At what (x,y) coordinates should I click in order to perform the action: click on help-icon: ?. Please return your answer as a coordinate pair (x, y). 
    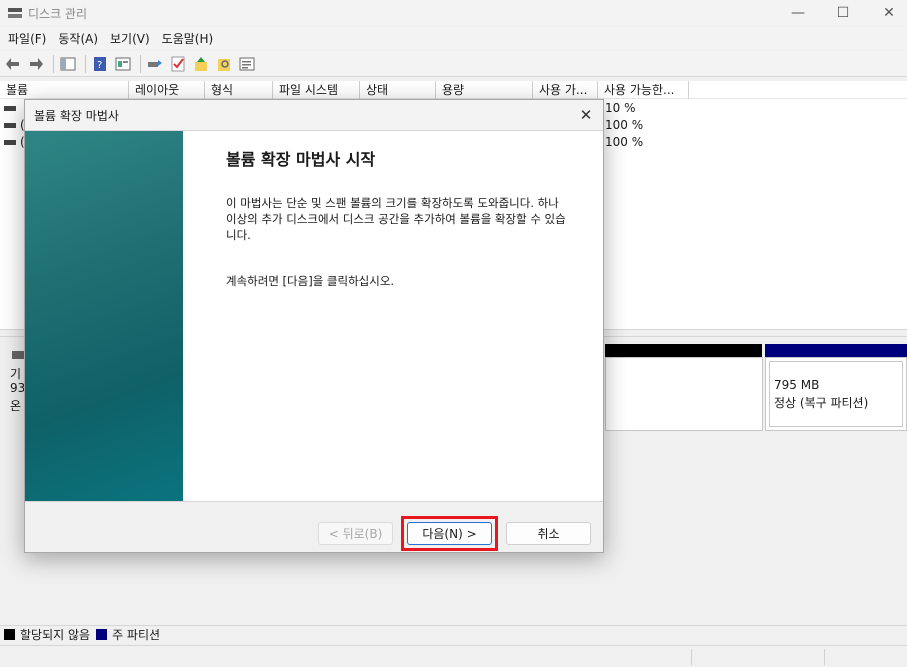
    Looking at the image, I should click on (100, 64).